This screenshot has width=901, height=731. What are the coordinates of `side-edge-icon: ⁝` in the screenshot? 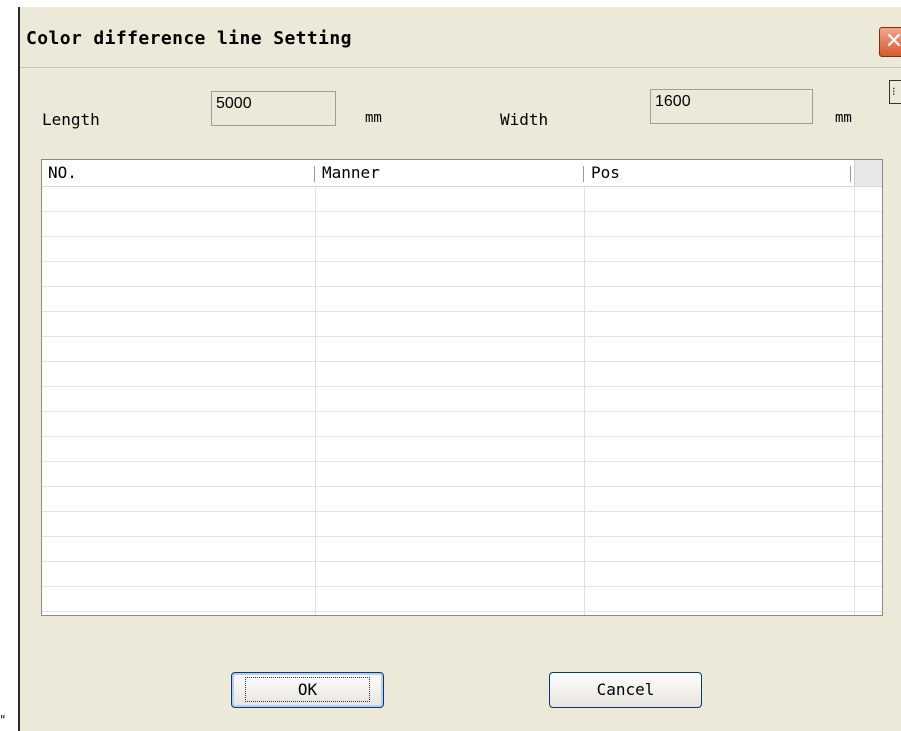 It's located at (895, 92).